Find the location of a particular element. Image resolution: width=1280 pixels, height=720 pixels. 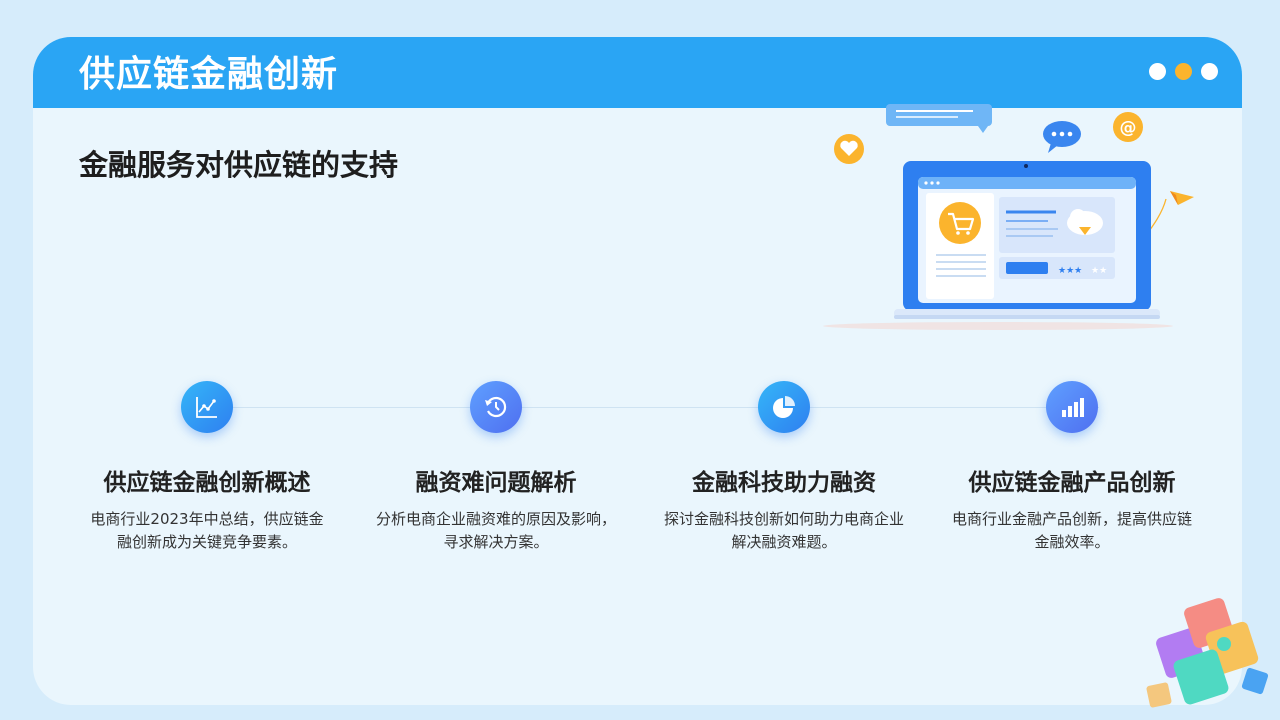

pie-chart-icon is located at coordinates (784, 407).